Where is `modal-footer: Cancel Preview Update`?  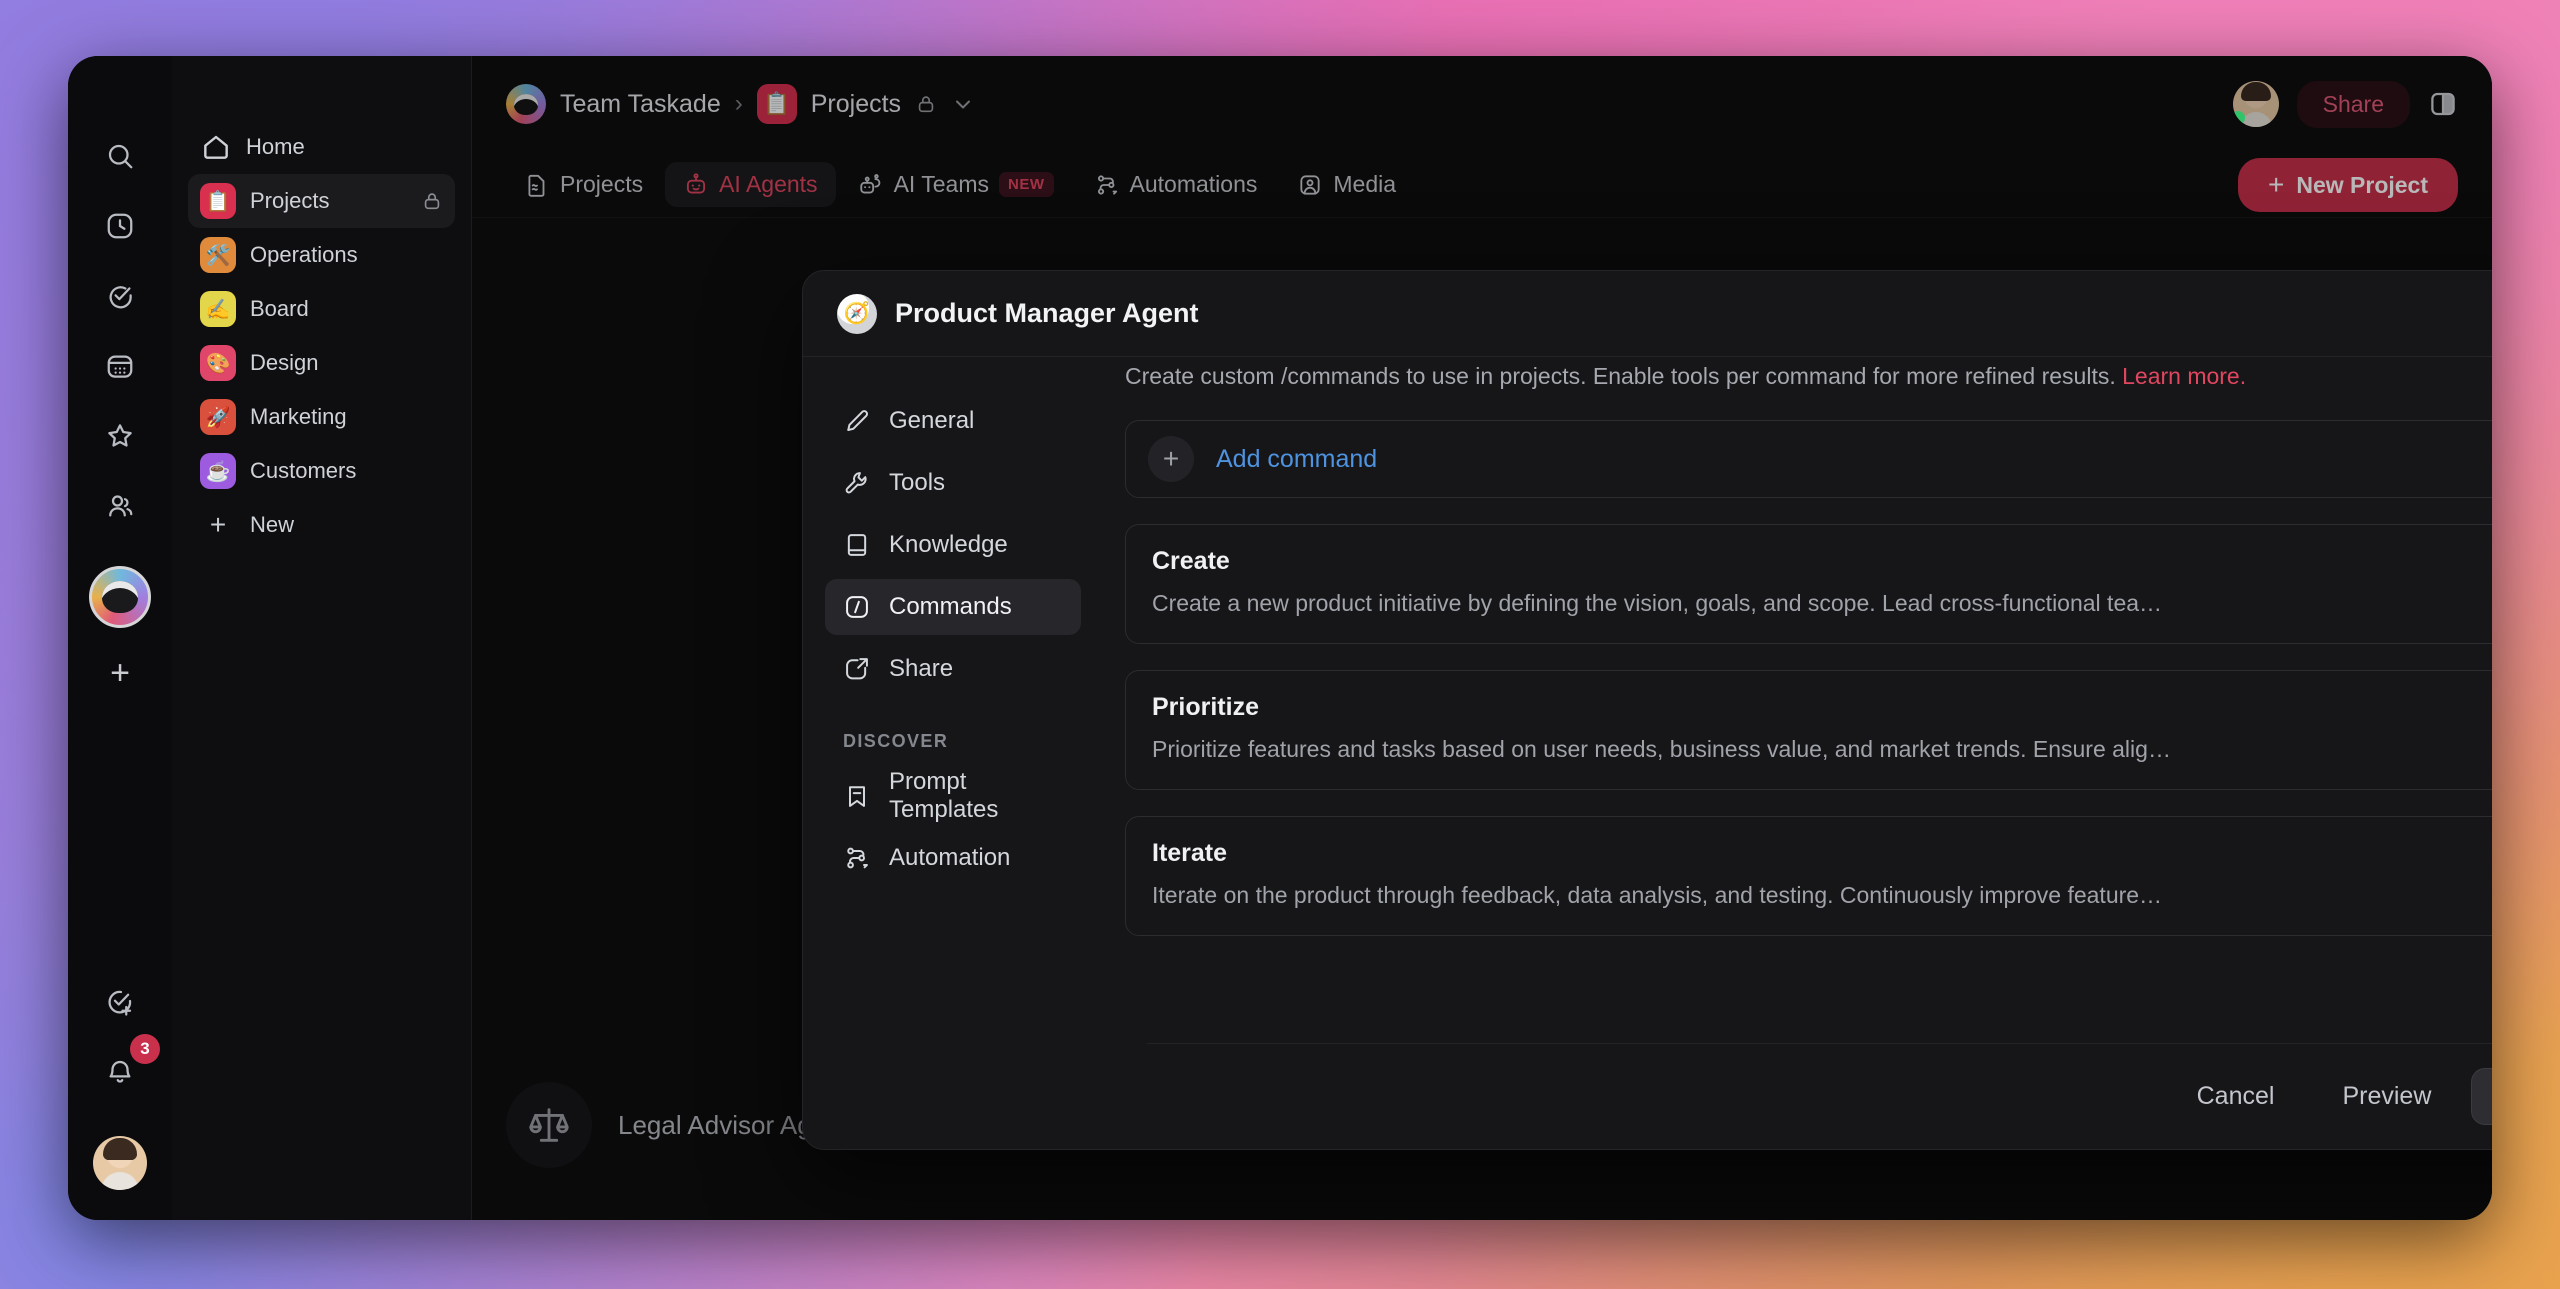
modal-footer: Cancel Preview Update is located at coordinates (1819, 1096).